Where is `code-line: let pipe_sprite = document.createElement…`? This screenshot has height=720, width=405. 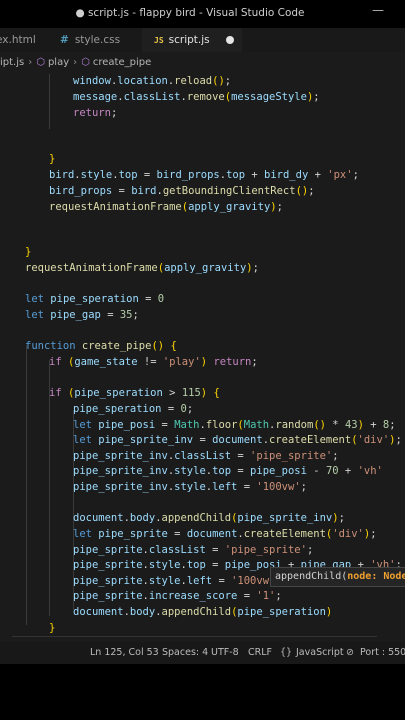 code-line: let pipe_sprite = document.createElement… is located at coordinates (225, 535).